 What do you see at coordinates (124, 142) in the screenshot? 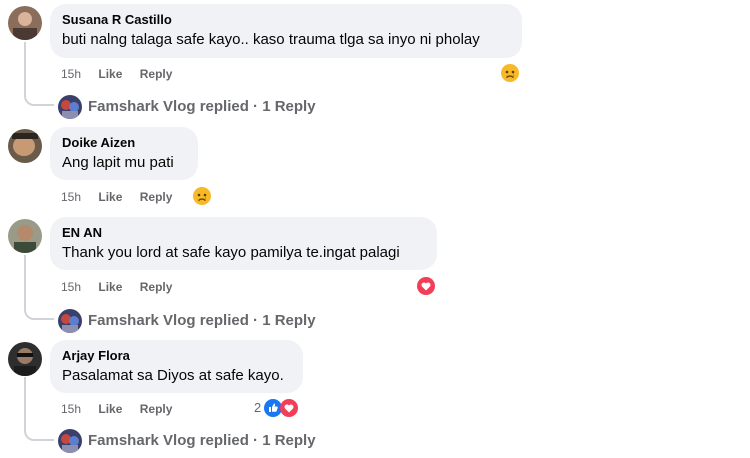
I see `comment-author: Doike Aizen` at bounding box center [124, 142].